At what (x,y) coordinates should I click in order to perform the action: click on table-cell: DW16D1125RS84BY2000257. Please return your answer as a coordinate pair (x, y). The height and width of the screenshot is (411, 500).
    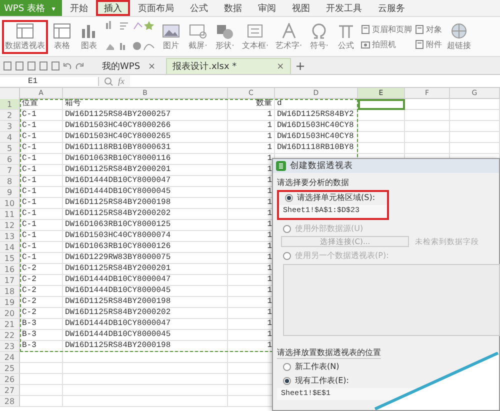
    Looking at the image, I should click on (145, 115).